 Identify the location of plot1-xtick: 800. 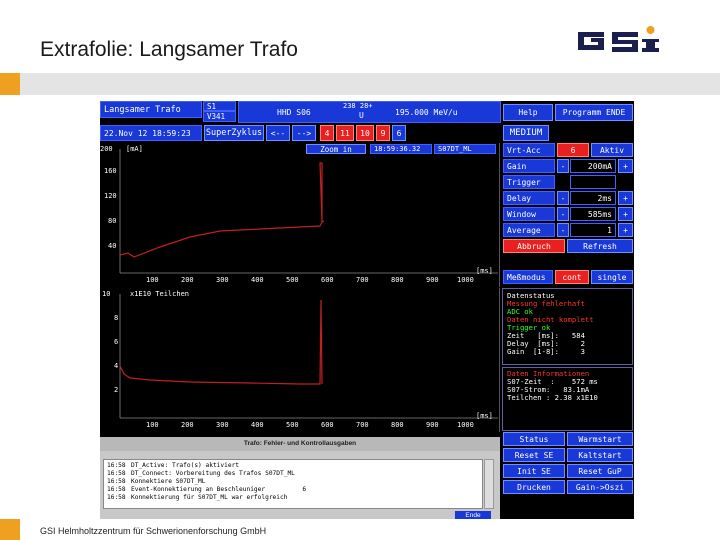
(397, 280).